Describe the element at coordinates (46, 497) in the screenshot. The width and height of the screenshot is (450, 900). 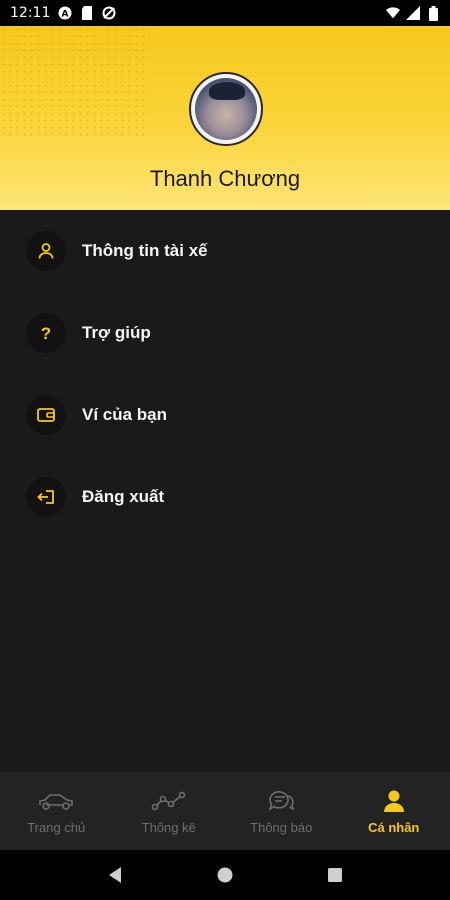
I see `logout-icon` at that location.